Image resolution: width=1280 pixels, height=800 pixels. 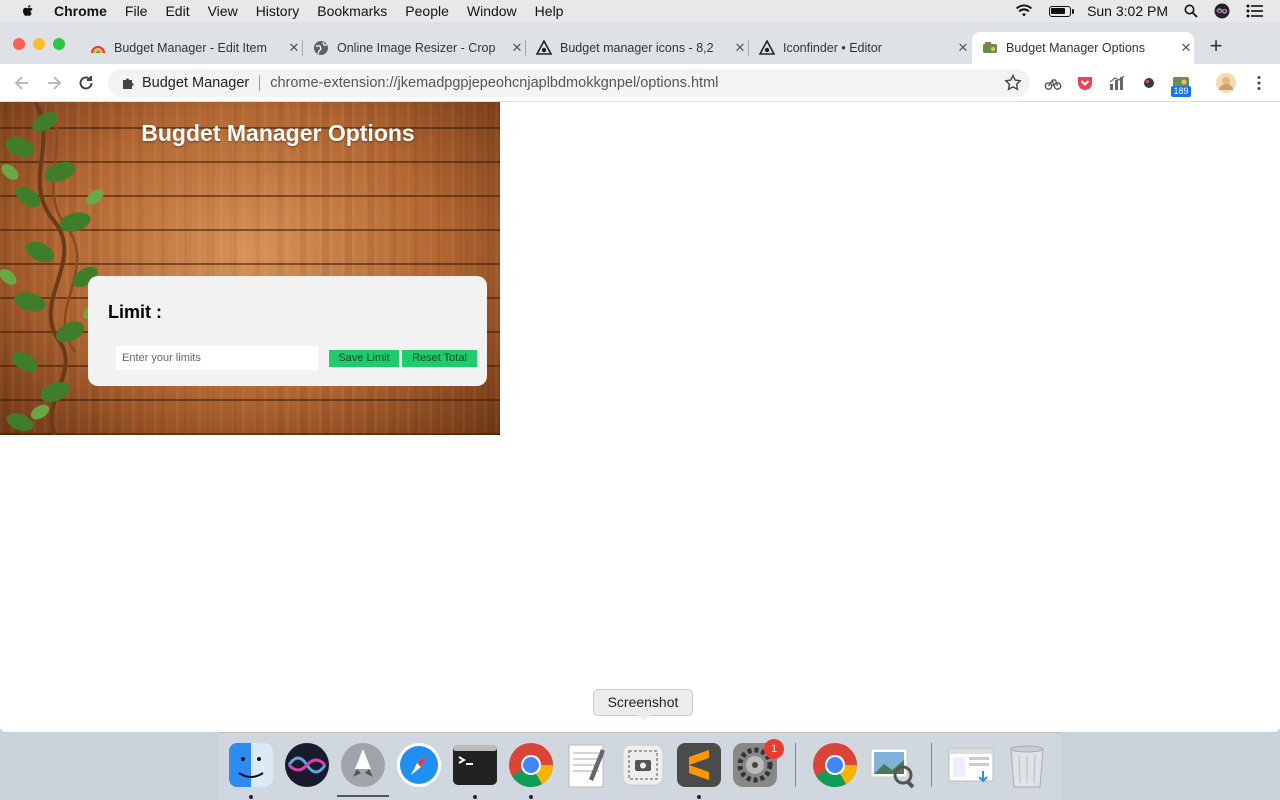 I want to click on menu-app-name: Chrome, so click(x=80, y=11).